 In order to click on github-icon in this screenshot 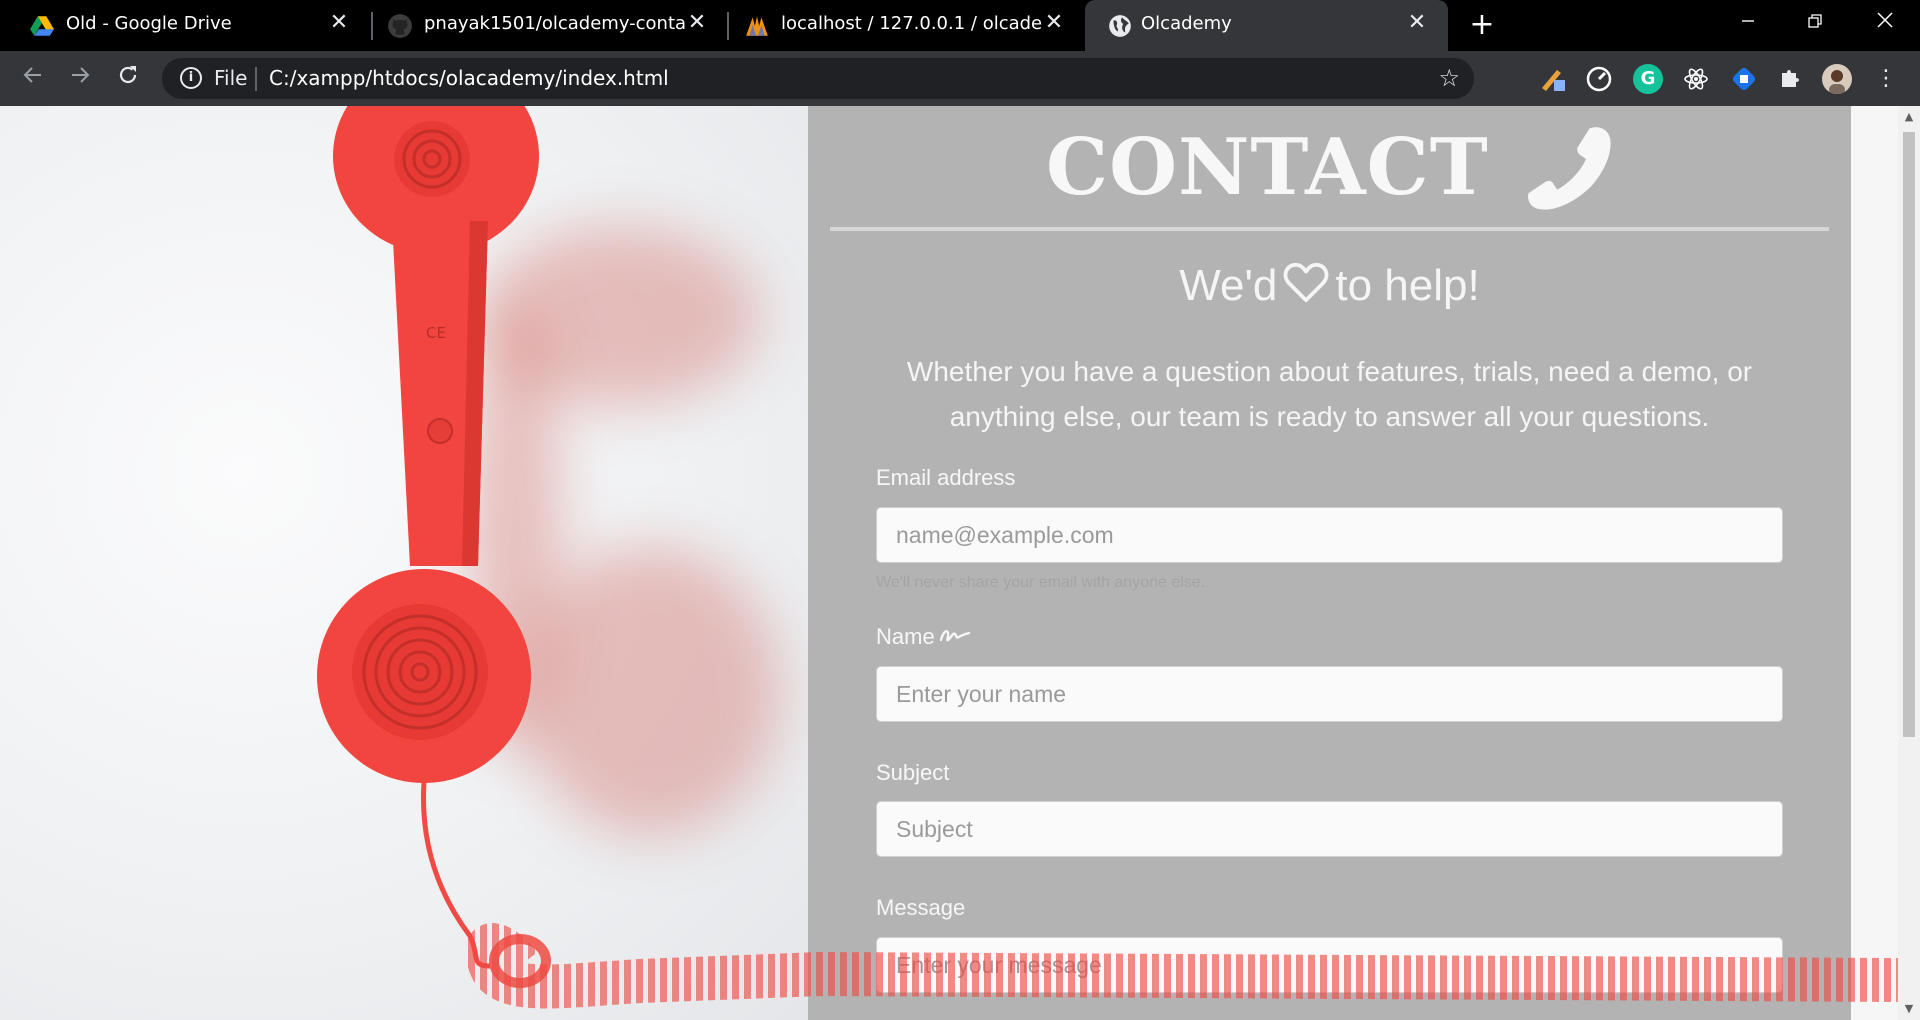, I will do `click(400, 26)`.